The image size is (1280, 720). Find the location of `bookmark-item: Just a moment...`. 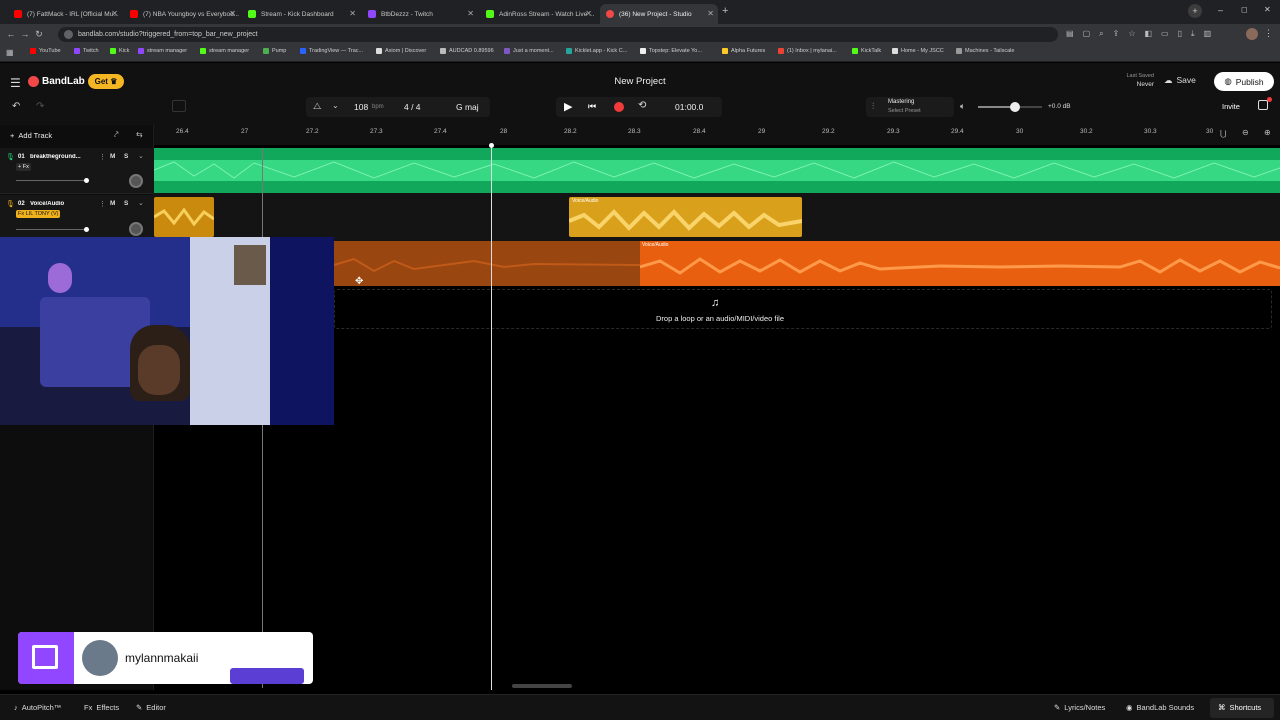

bookmark-item: Just a moment... is located at coordinates (529, 51).